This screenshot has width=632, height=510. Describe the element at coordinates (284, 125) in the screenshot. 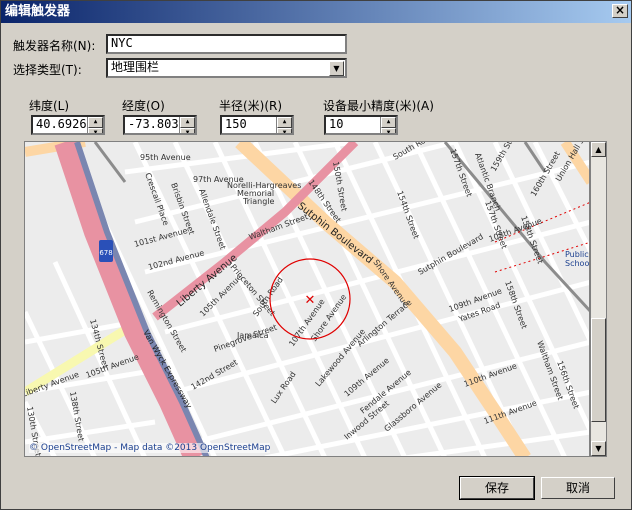

I see `radius-spinner: ▲ ▼` at that location.